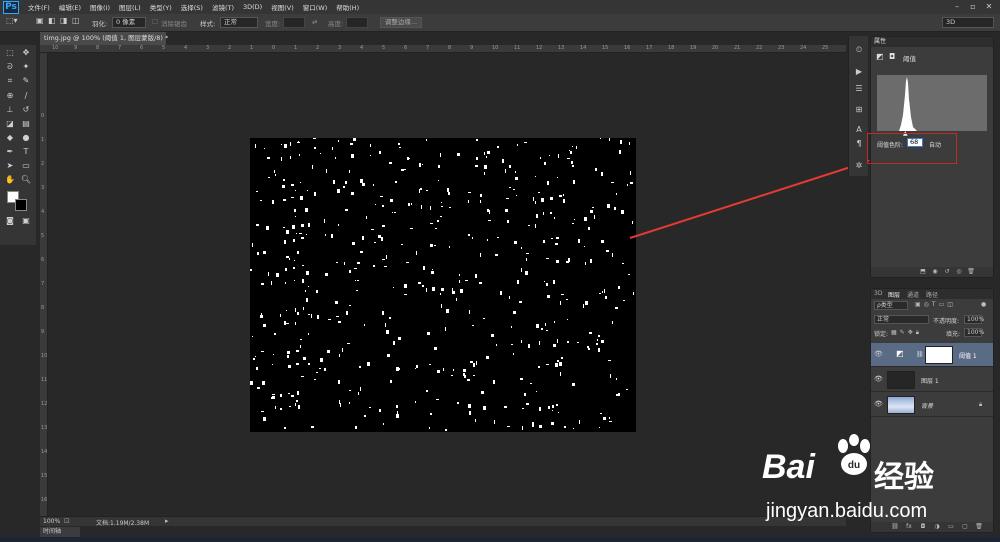 This screenshot has height=542, width=1000. What do you see at coordinates (282, 7) in the screenshot?
I see `menu-view: 视图(V)` at bounding box center [282, 7].